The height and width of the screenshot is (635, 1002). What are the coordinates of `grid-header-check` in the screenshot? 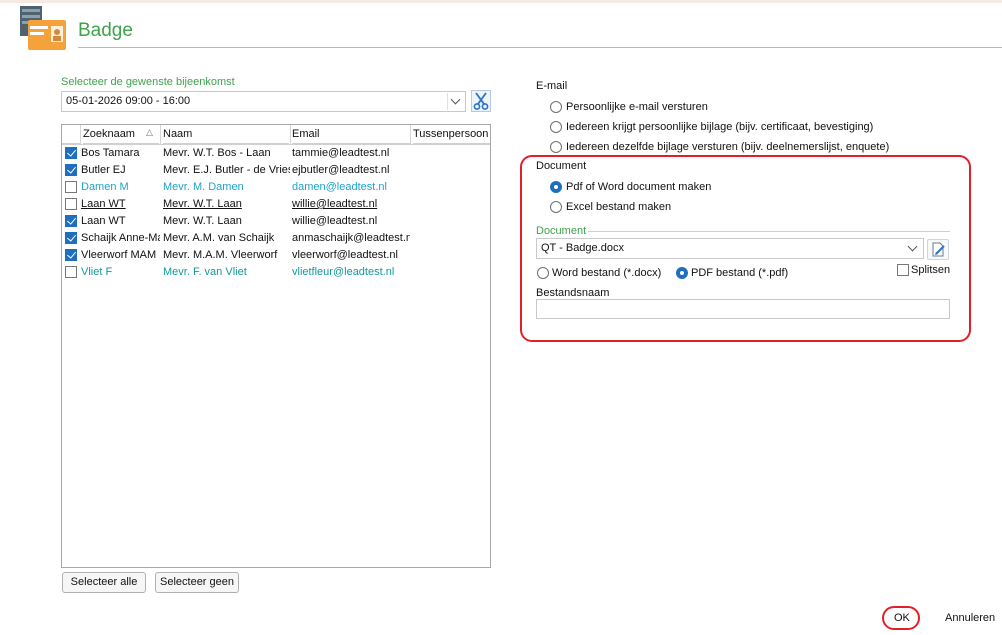 It's located at (71, 134).